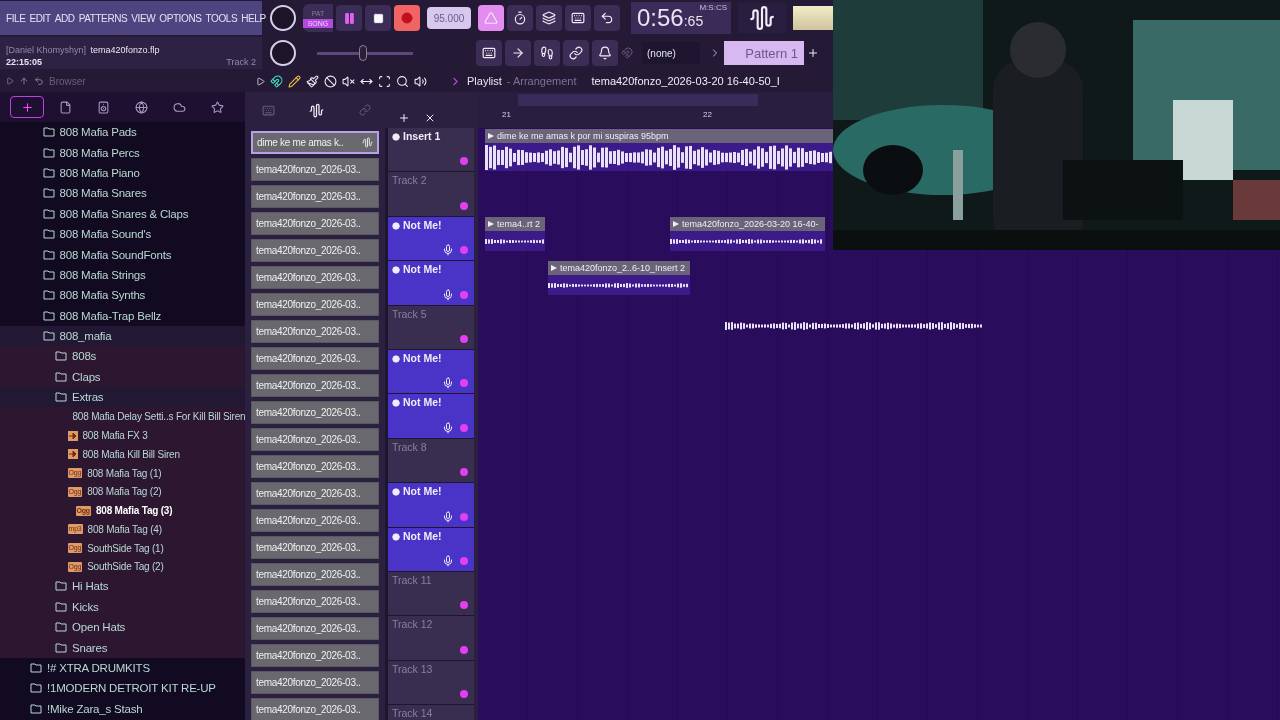 The width and height of the screenshot is (1280, 720). I want to click on folder-item: !Mike Zara_s Stash, so click(122, 708).